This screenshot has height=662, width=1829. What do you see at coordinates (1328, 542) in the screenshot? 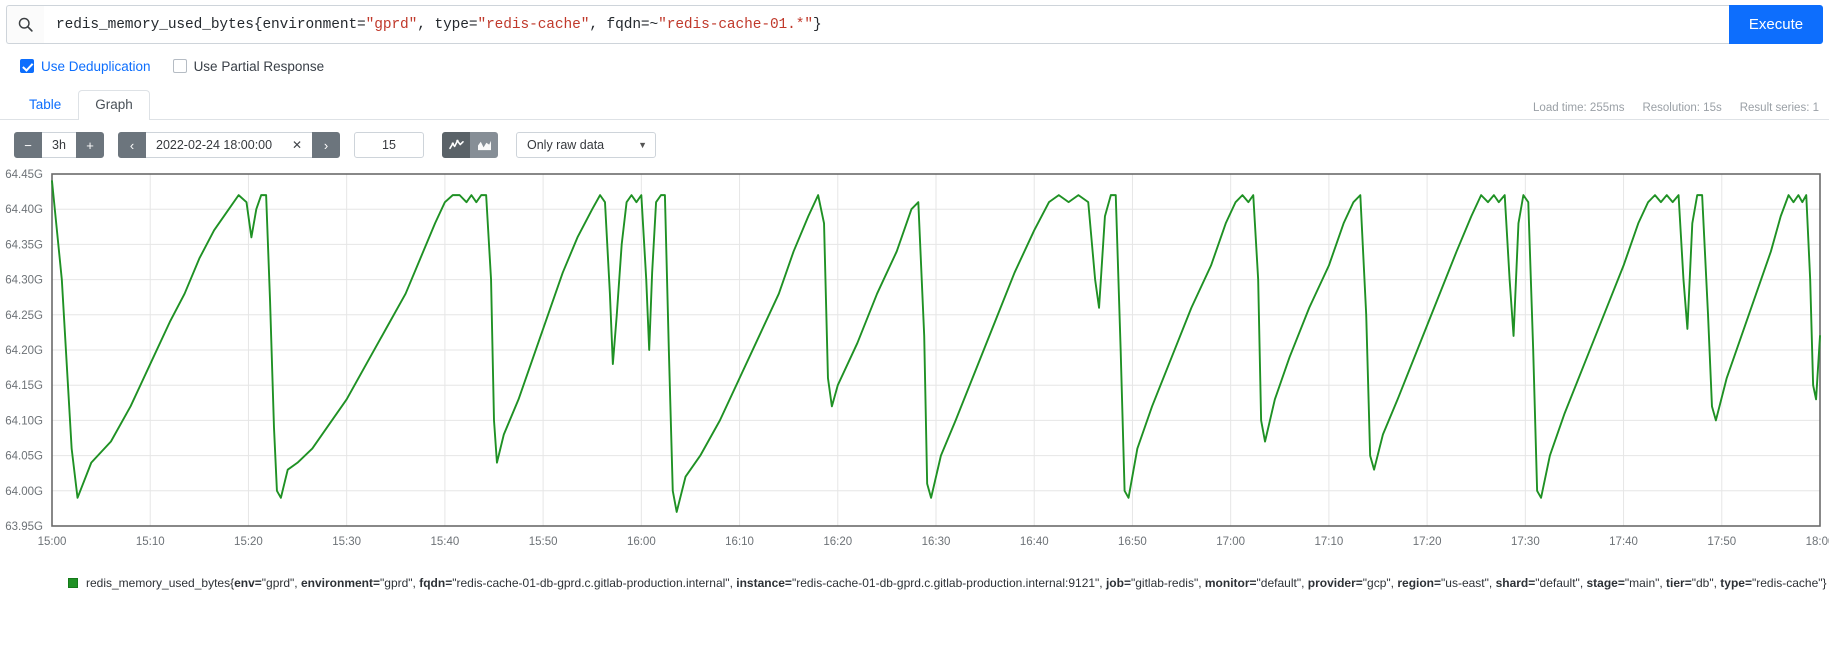
I see `svg-text: 17:10` at bounding box center [1328, 542].